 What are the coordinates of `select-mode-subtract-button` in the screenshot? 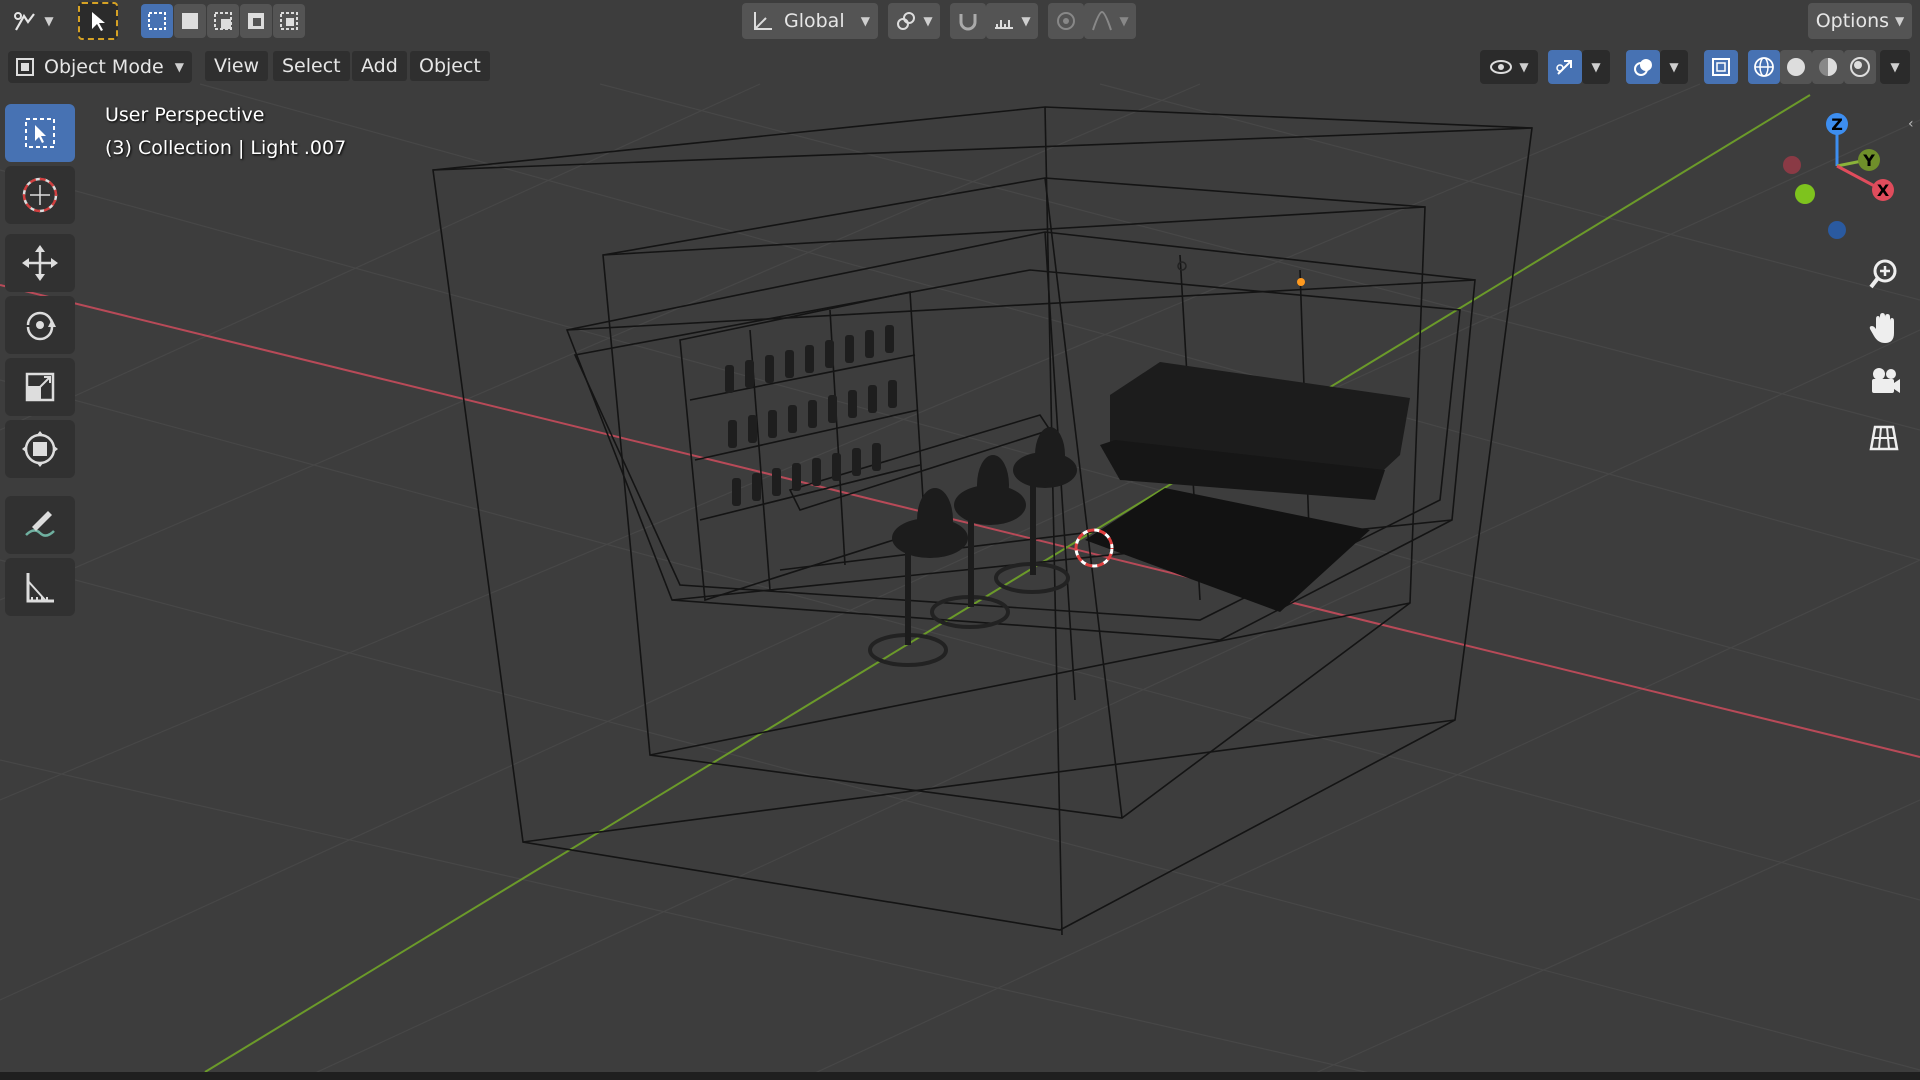 It's located at (223, 21).